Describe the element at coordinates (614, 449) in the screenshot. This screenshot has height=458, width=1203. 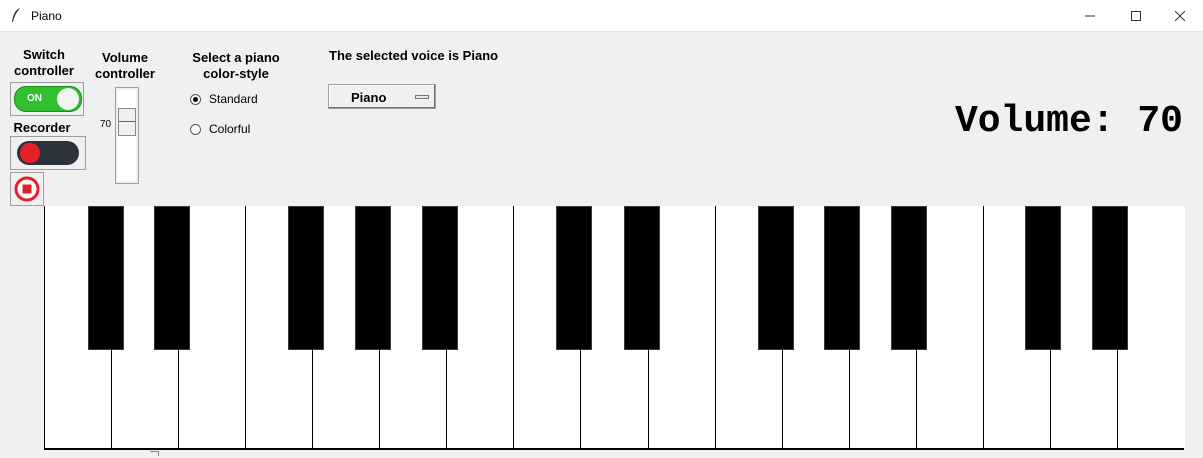
I see `piano-bottom-edge` at that location.